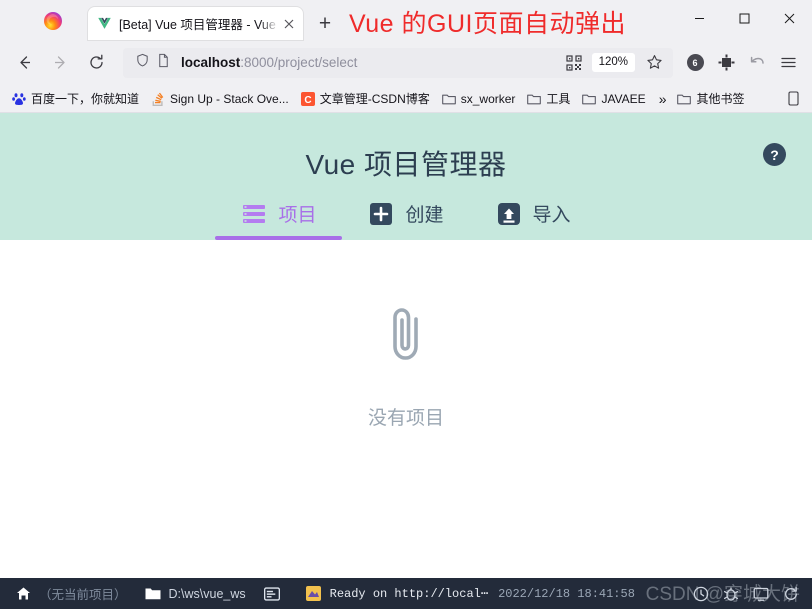  What do you see at coordinates (53, 21) in the screenshot?
I see `firefox-logo-icon` at bounding box center [53, 21].